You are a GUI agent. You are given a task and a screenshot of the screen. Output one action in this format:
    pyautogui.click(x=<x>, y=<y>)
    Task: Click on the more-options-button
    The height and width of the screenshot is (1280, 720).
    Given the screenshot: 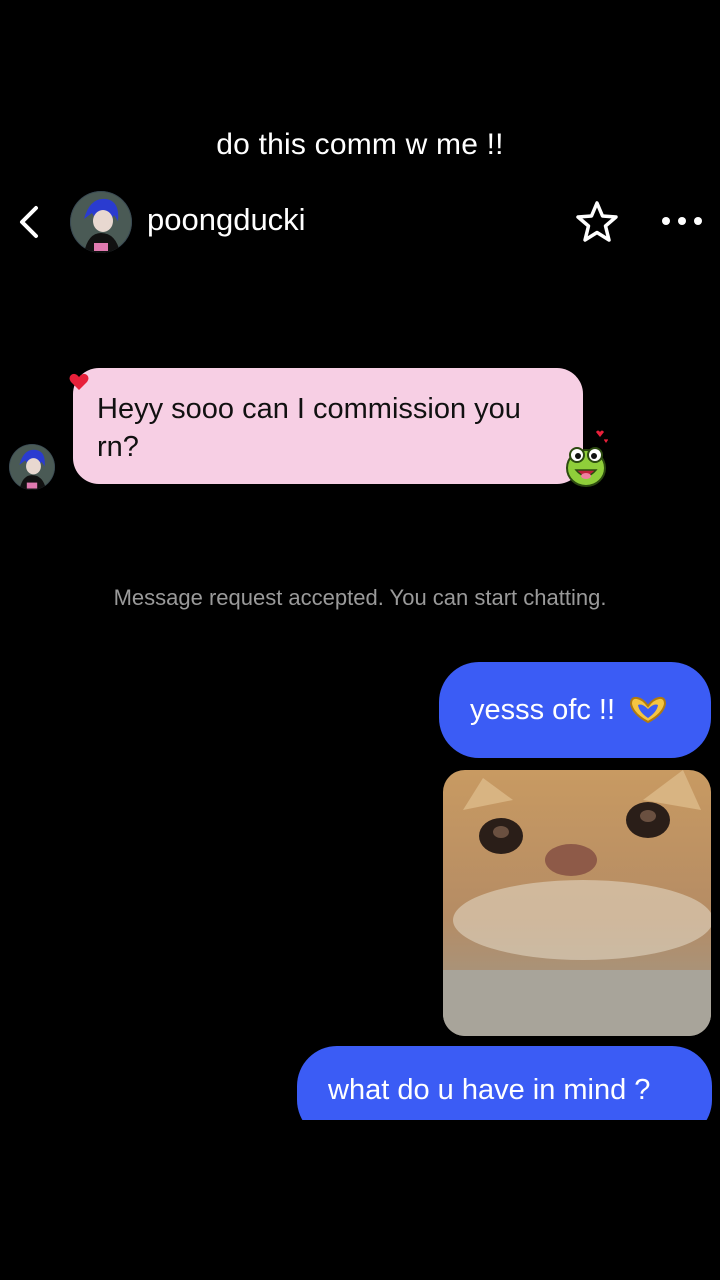 What is the action you would take?
    pyautogui.click(x=682, y=221)
    